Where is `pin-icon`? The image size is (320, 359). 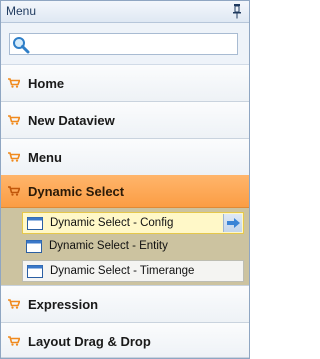
pin-icon is located at coordinates (237, 11).